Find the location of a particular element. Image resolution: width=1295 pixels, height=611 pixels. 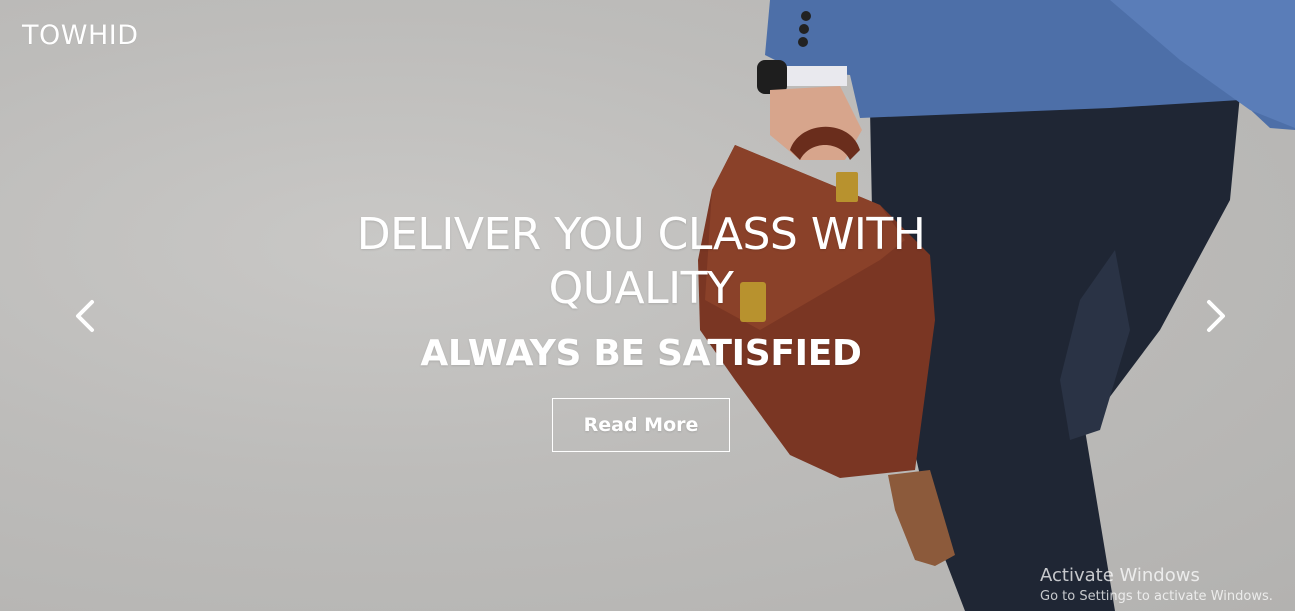

chevron-right-icon is located at coordinates (1216, 316).